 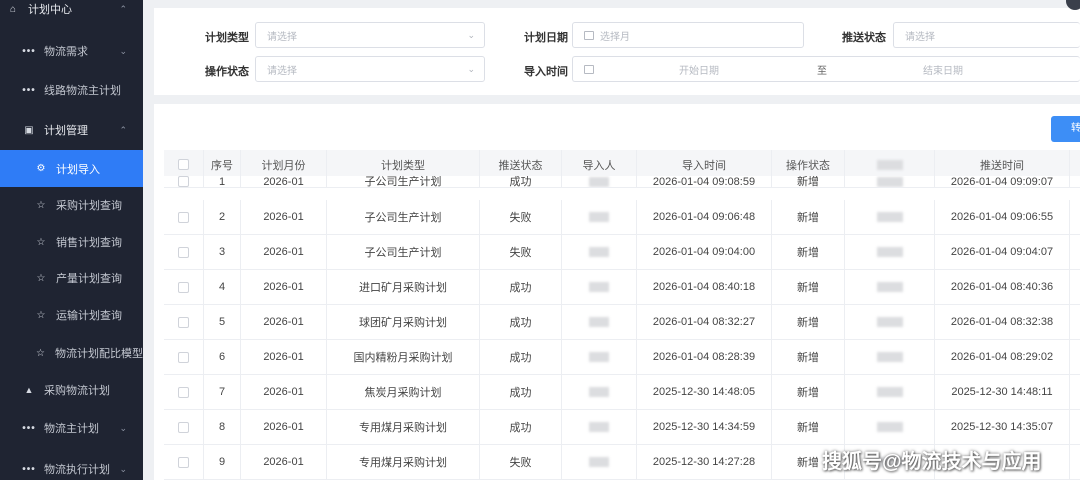 What do you see at coordinates (222, 287) in the screenshot?
I see `row-index: 4` at bounding box center [222, 287].